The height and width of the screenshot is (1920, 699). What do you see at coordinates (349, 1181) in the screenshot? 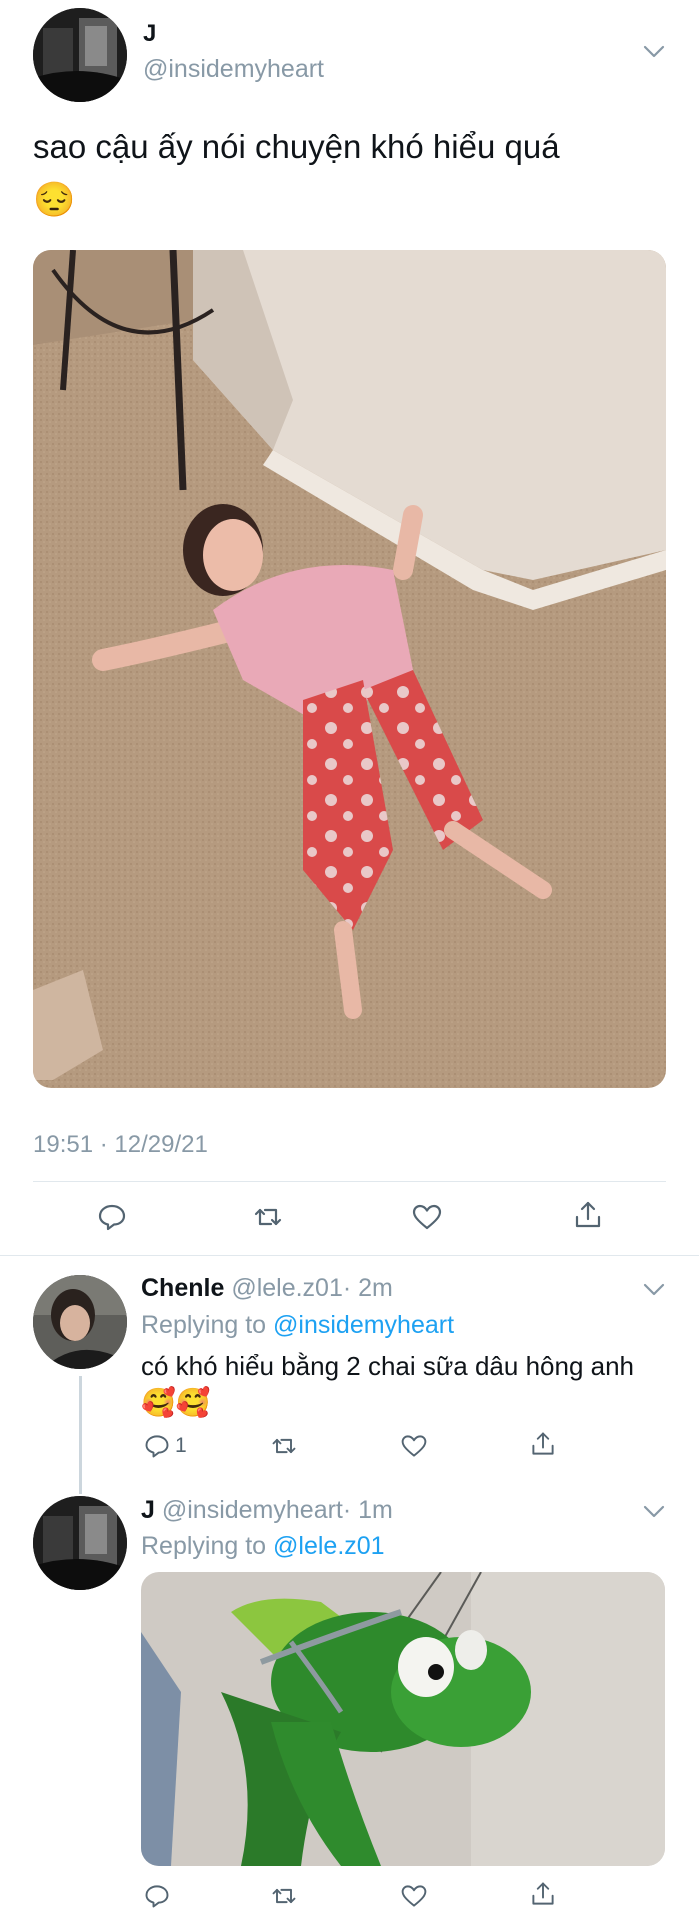
I see `divider` at bounding box center [349, 1181].